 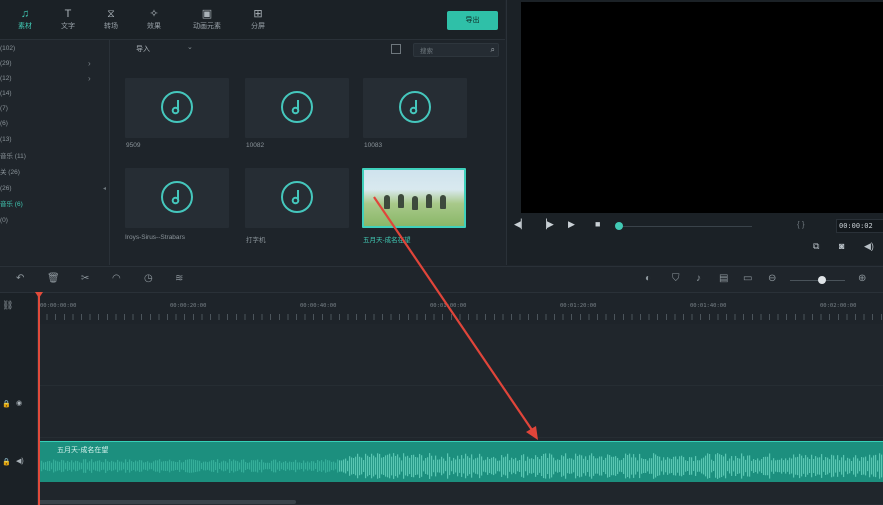 What do you see at coordinates (25, 26) in the screenshot?
I see `tab-media-label: 素材` at bounding box center [25, 26].